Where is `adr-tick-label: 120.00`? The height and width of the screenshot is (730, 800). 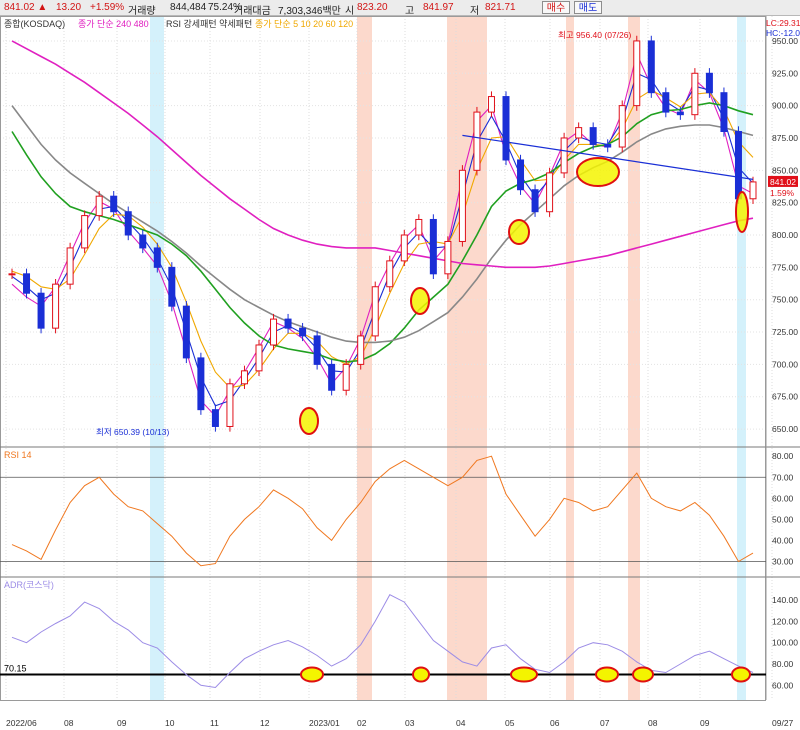 adr-tick-label: 120.00 is located at coordinates (785, 621).